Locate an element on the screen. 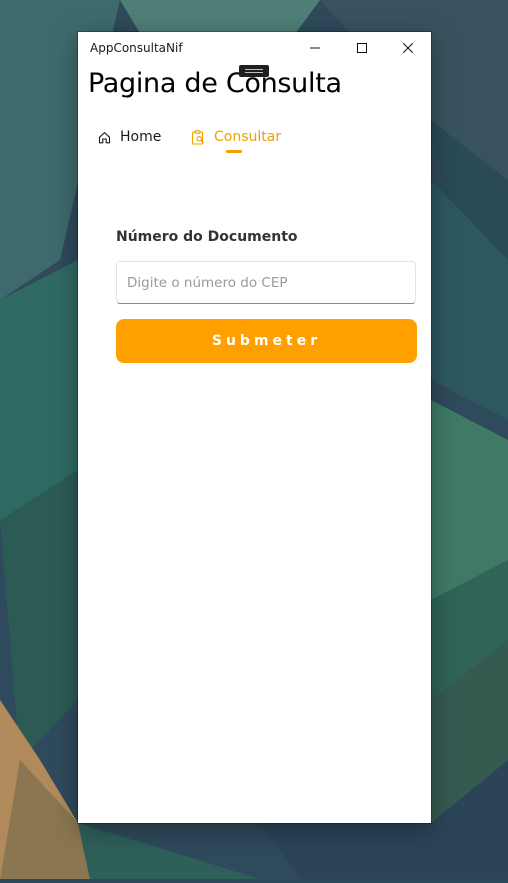  app-title: AppConsultaNif is located at coordinates (136, 48).